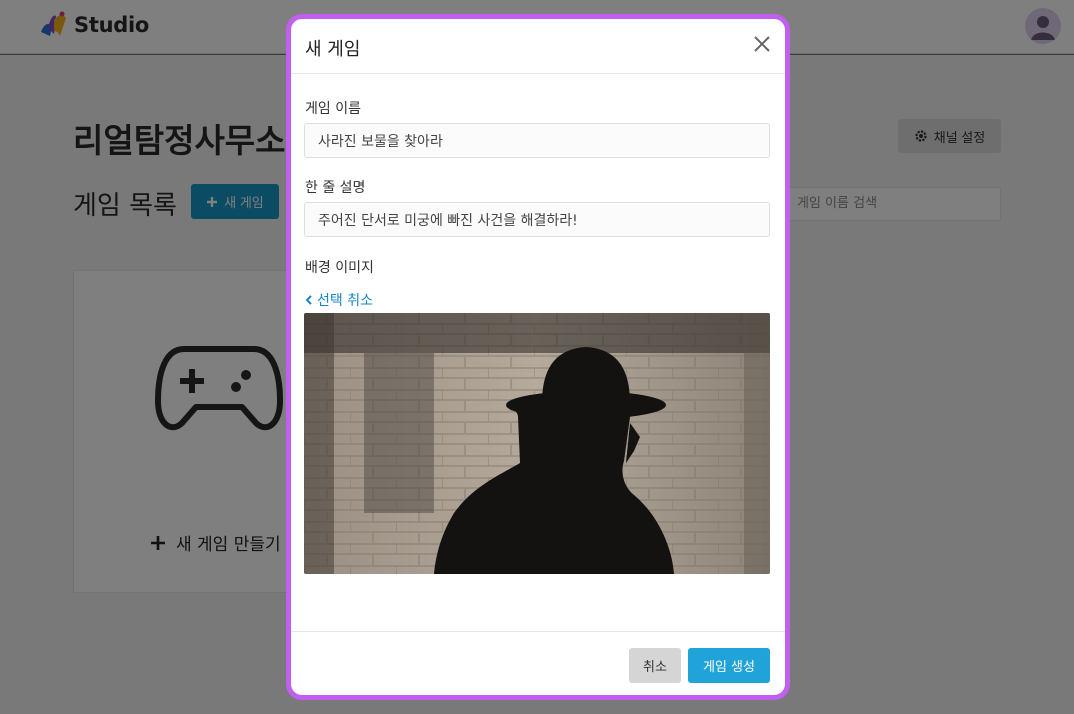  Describe the element at coordinates (333, 49) in the screenshot. I see `modal-title: 새 게임` at that location.